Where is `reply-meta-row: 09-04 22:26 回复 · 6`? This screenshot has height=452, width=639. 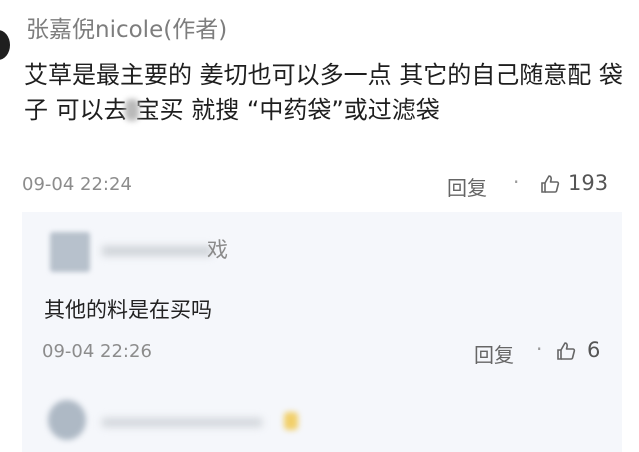 reply-meta-row: 09-04 22:26 回复 · 6 is located at coordinates (322, 352).